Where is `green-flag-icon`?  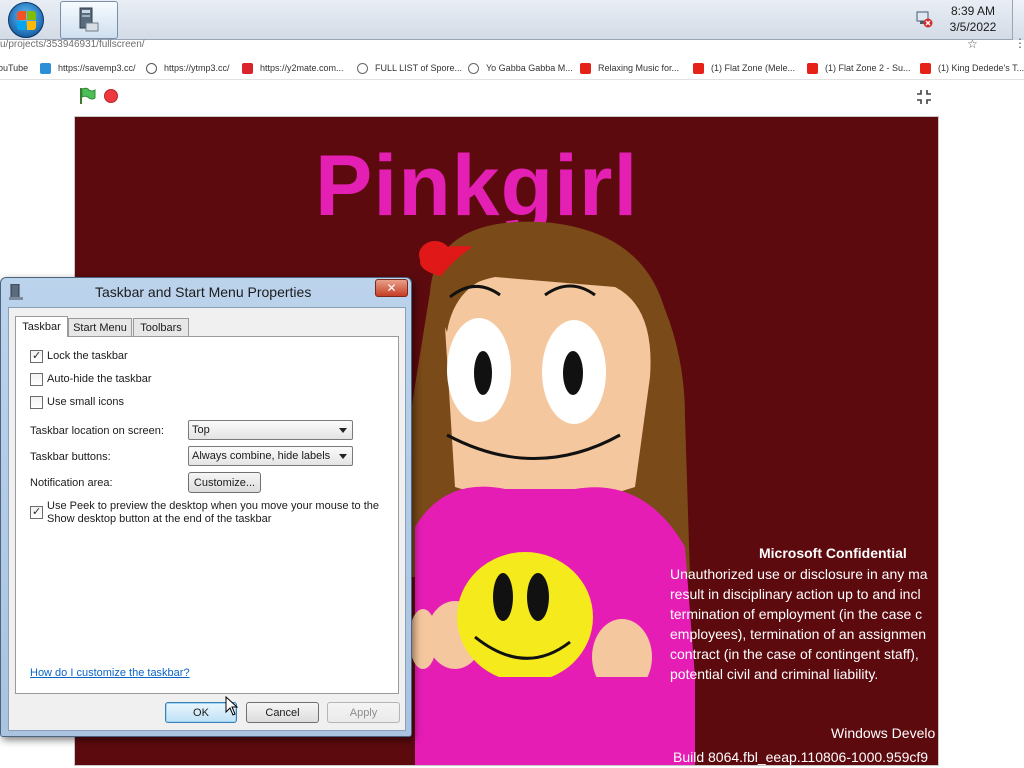 green-flag-icon is located at coordinates (87, 96).